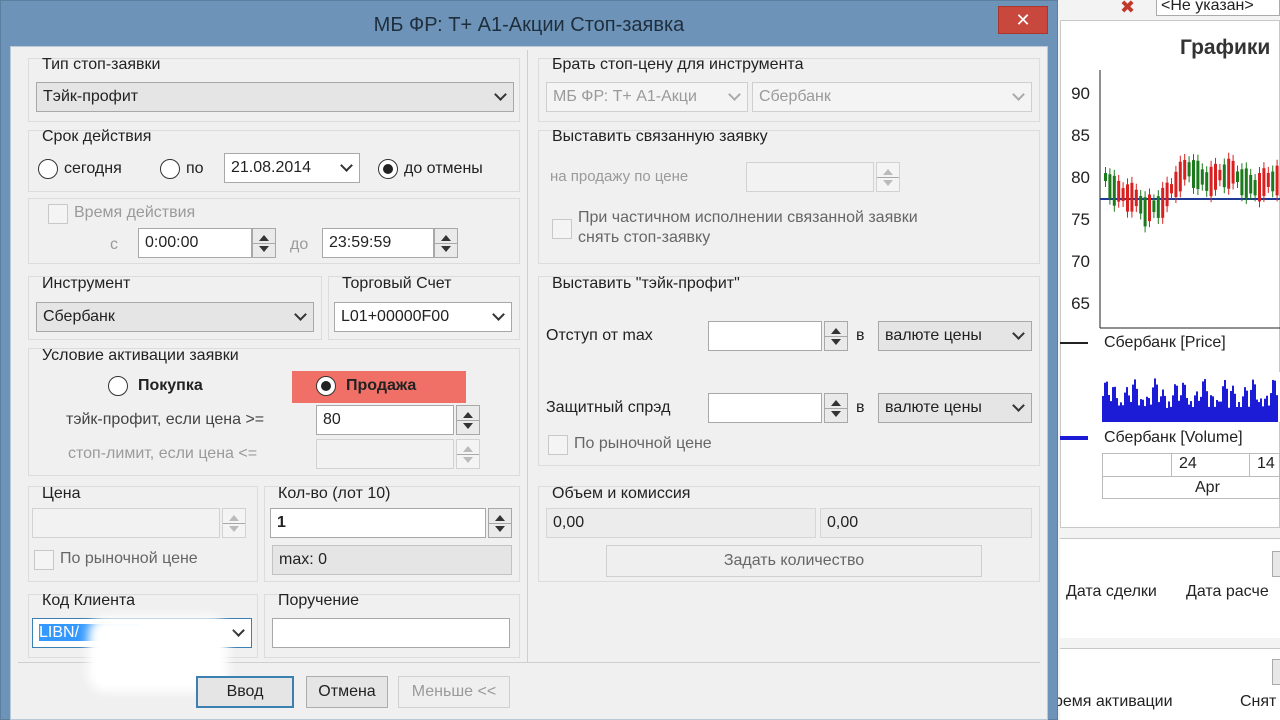  I want to click on time-from-spinner, so click(264, 243).